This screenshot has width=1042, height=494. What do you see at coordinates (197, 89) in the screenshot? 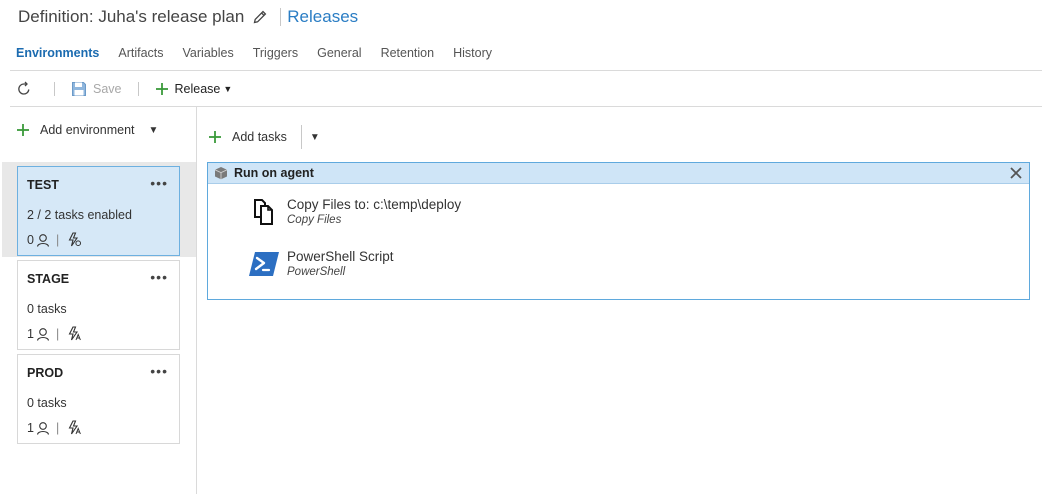
I see `release-label: Release` at bounding box center [197, 89].